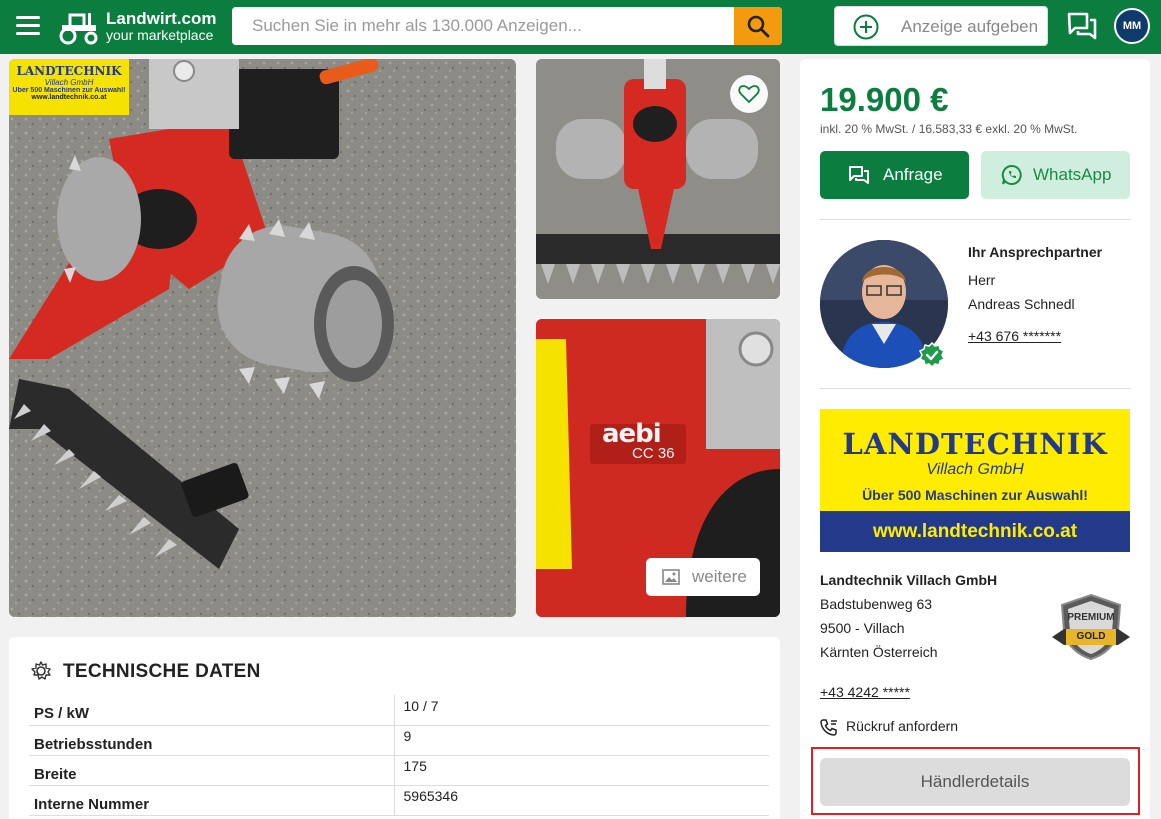  Describe the element at coordinates (69, 82) in the screenshot. I see `watermark-subtitle: Villach GmbH` at that location.